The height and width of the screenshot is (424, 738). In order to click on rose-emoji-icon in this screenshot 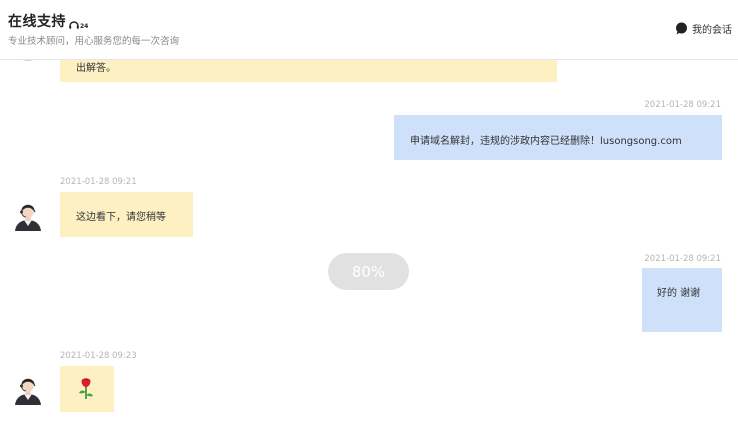, I will do `click(86, 390)`.